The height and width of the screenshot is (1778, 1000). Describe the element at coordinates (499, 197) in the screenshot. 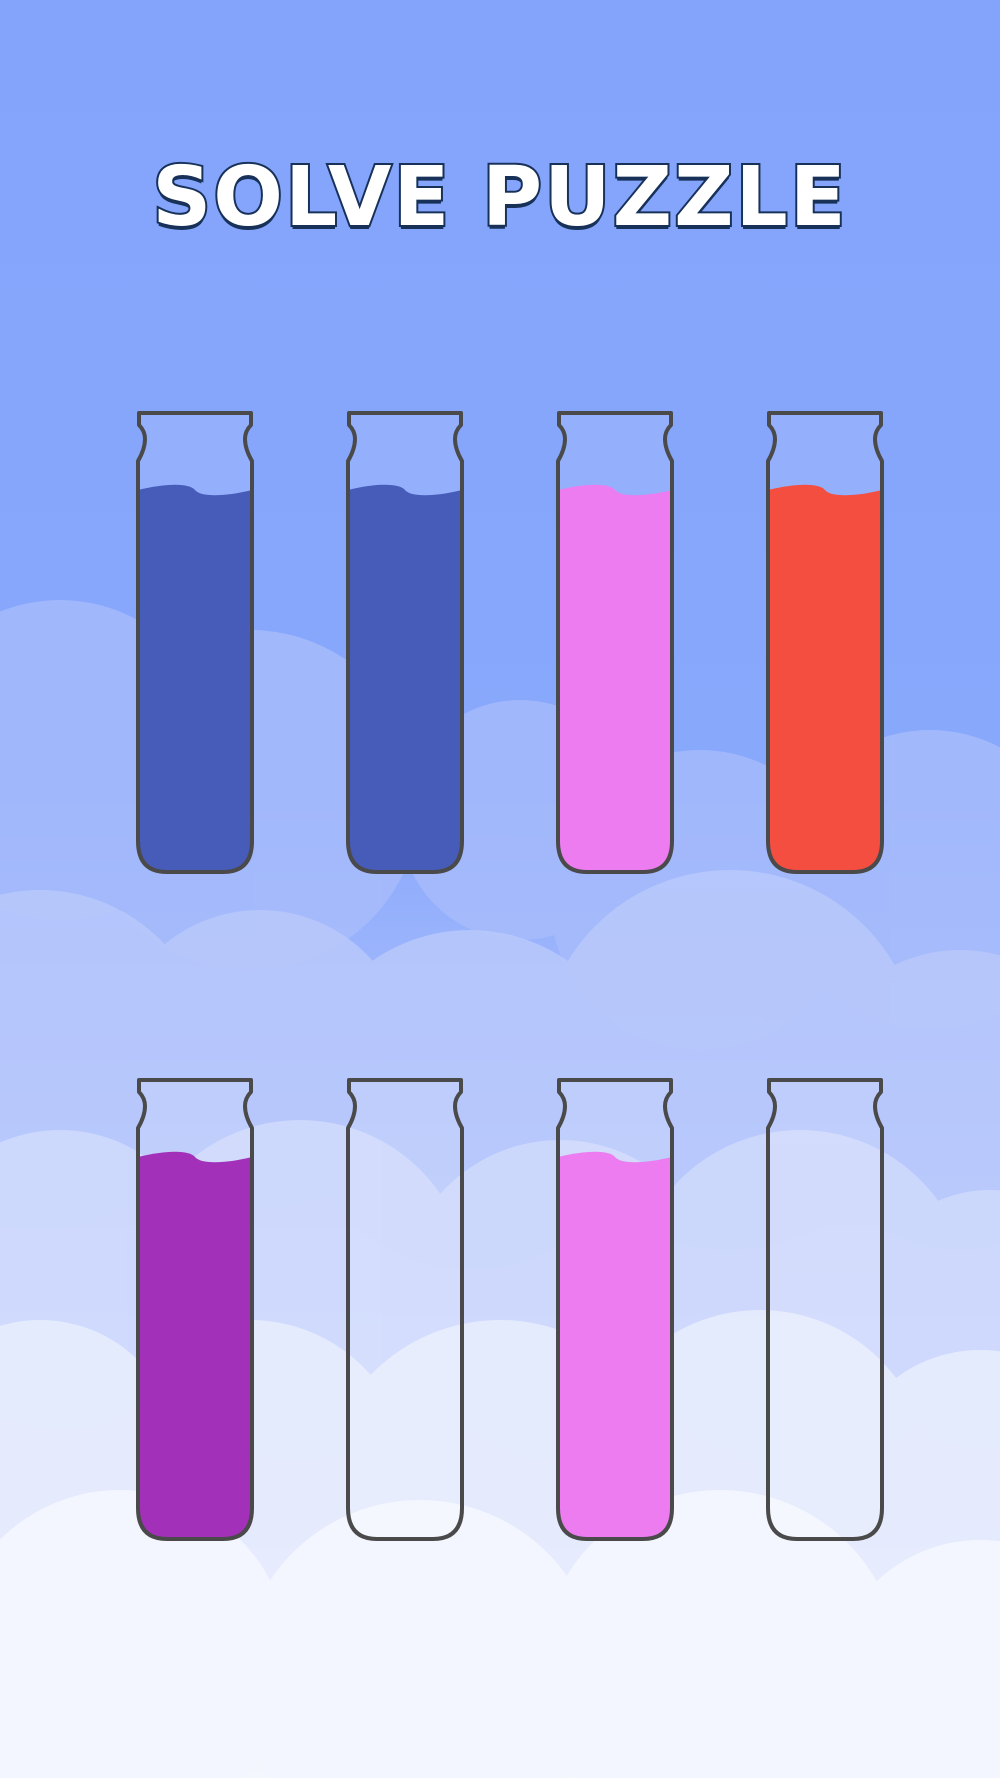

I see `page-title: SOLVE PUZZLE` at that location.